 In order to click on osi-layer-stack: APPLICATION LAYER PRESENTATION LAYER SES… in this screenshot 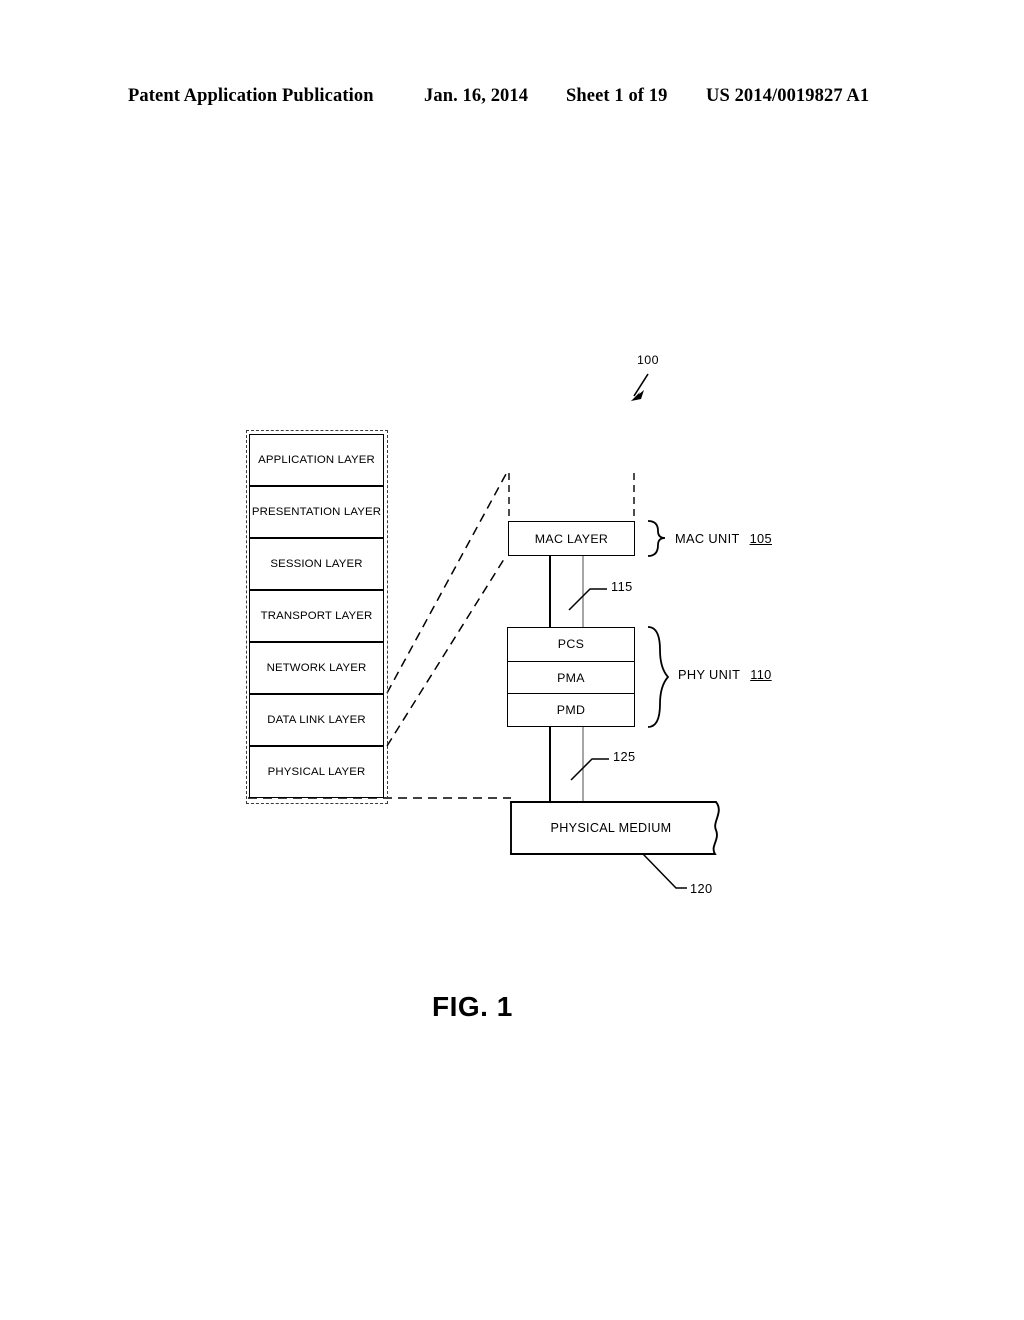, I will do `click(316, 616)`.